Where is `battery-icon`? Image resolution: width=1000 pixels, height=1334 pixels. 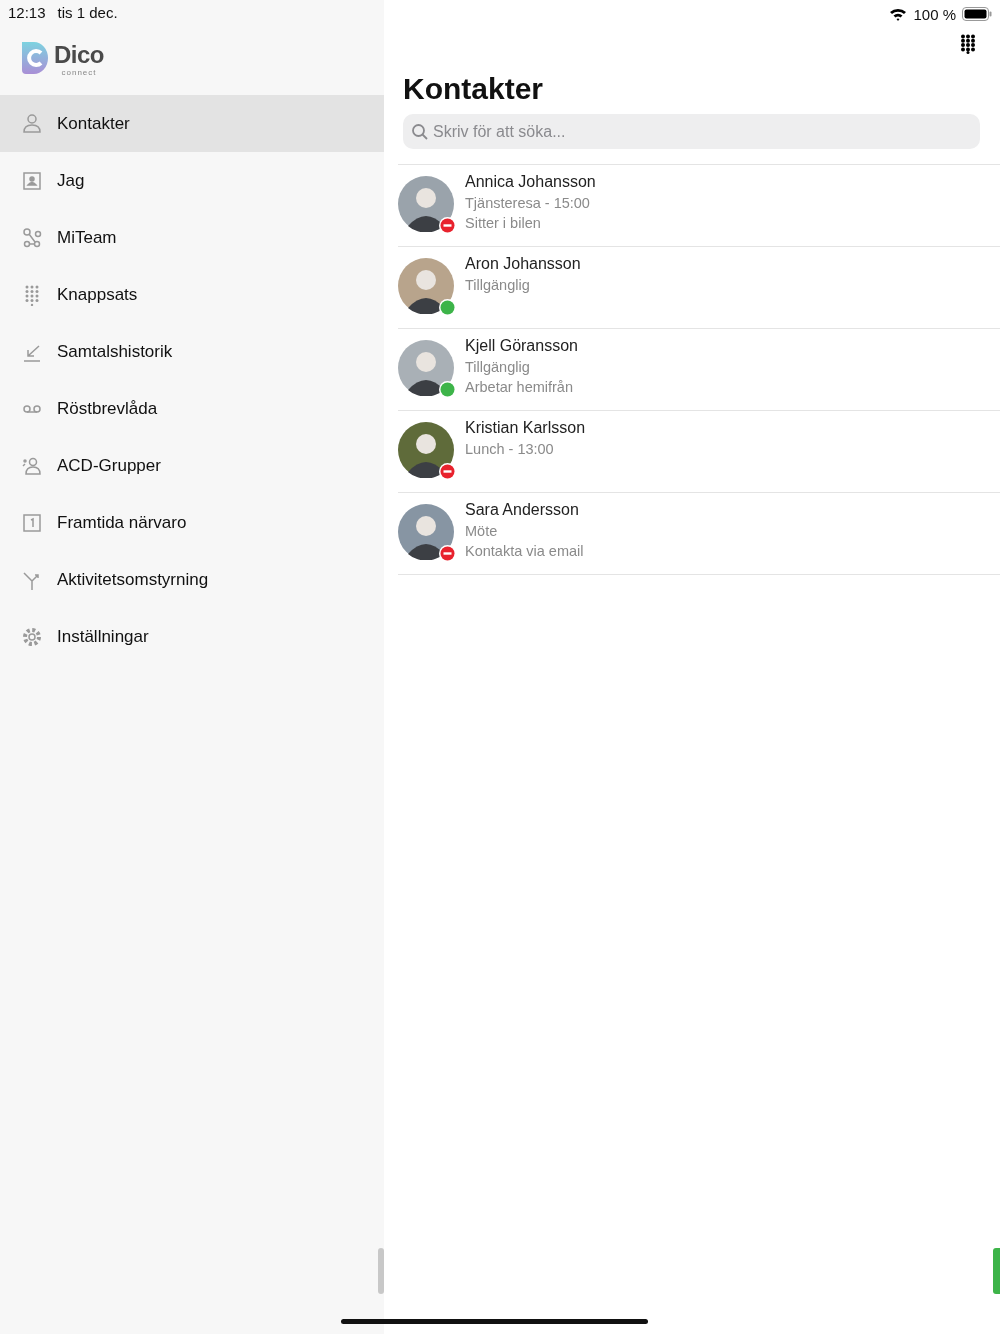 battery-icon is located at coordinates (977, 14).